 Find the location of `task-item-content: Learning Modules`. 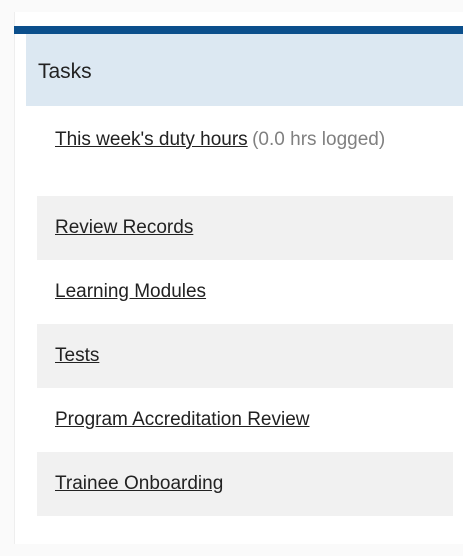

task-item-content: Learning Modules is located at coordinates (130, 292).